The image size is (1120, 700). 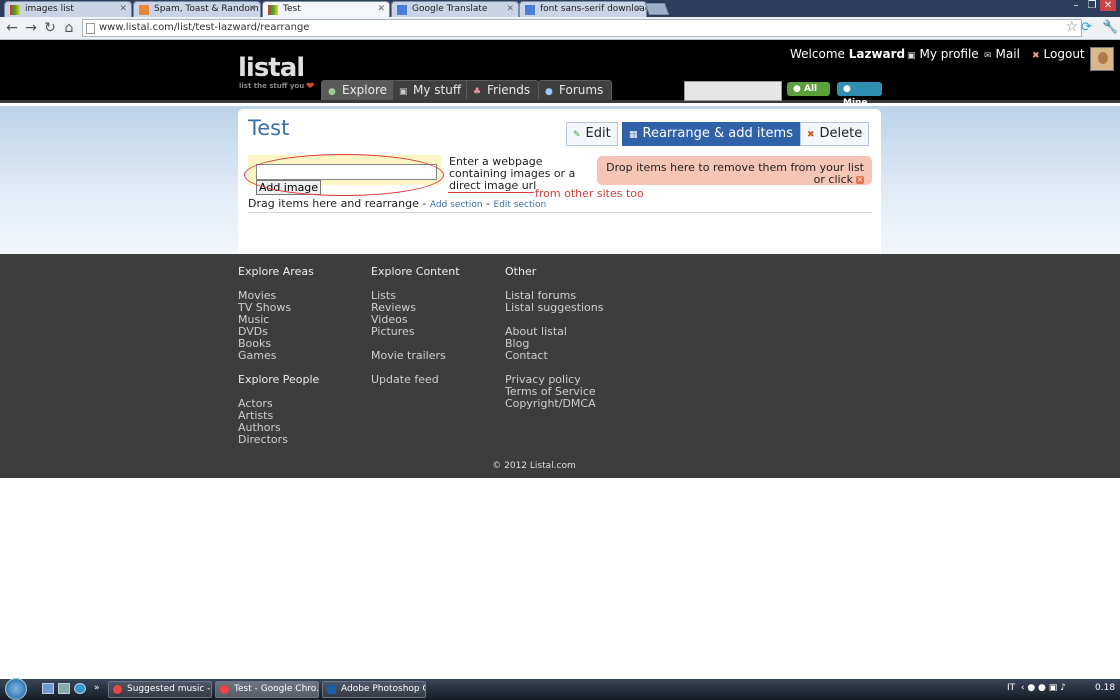 What do you see at coordinates (589, 193) in the screenshot?
I see `red-annotation-text: from other sites too` at bounding box center [589, 193].